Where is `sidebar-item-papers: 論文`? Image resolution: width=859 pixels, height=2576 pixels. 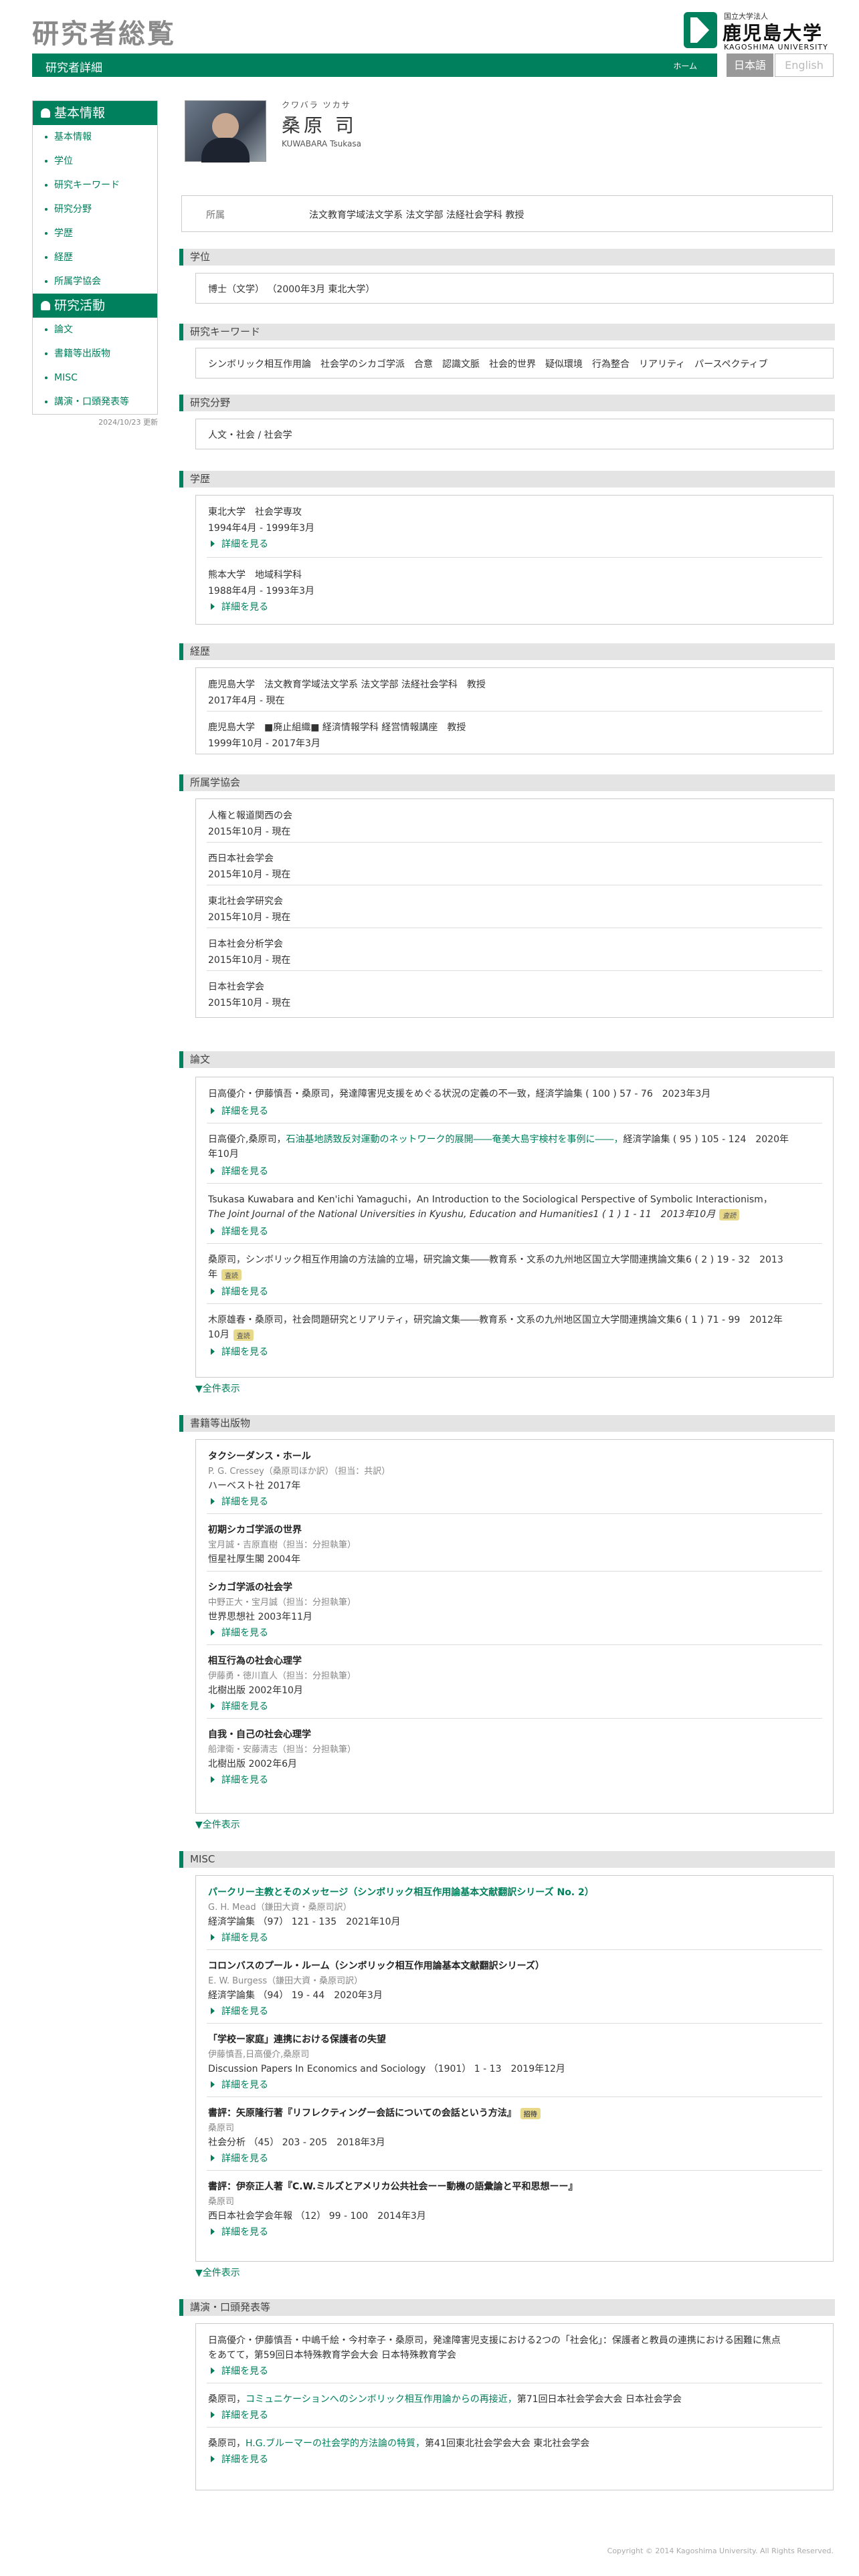 sidebar-item-papers: 論文 is located at coordinates (95, 330).